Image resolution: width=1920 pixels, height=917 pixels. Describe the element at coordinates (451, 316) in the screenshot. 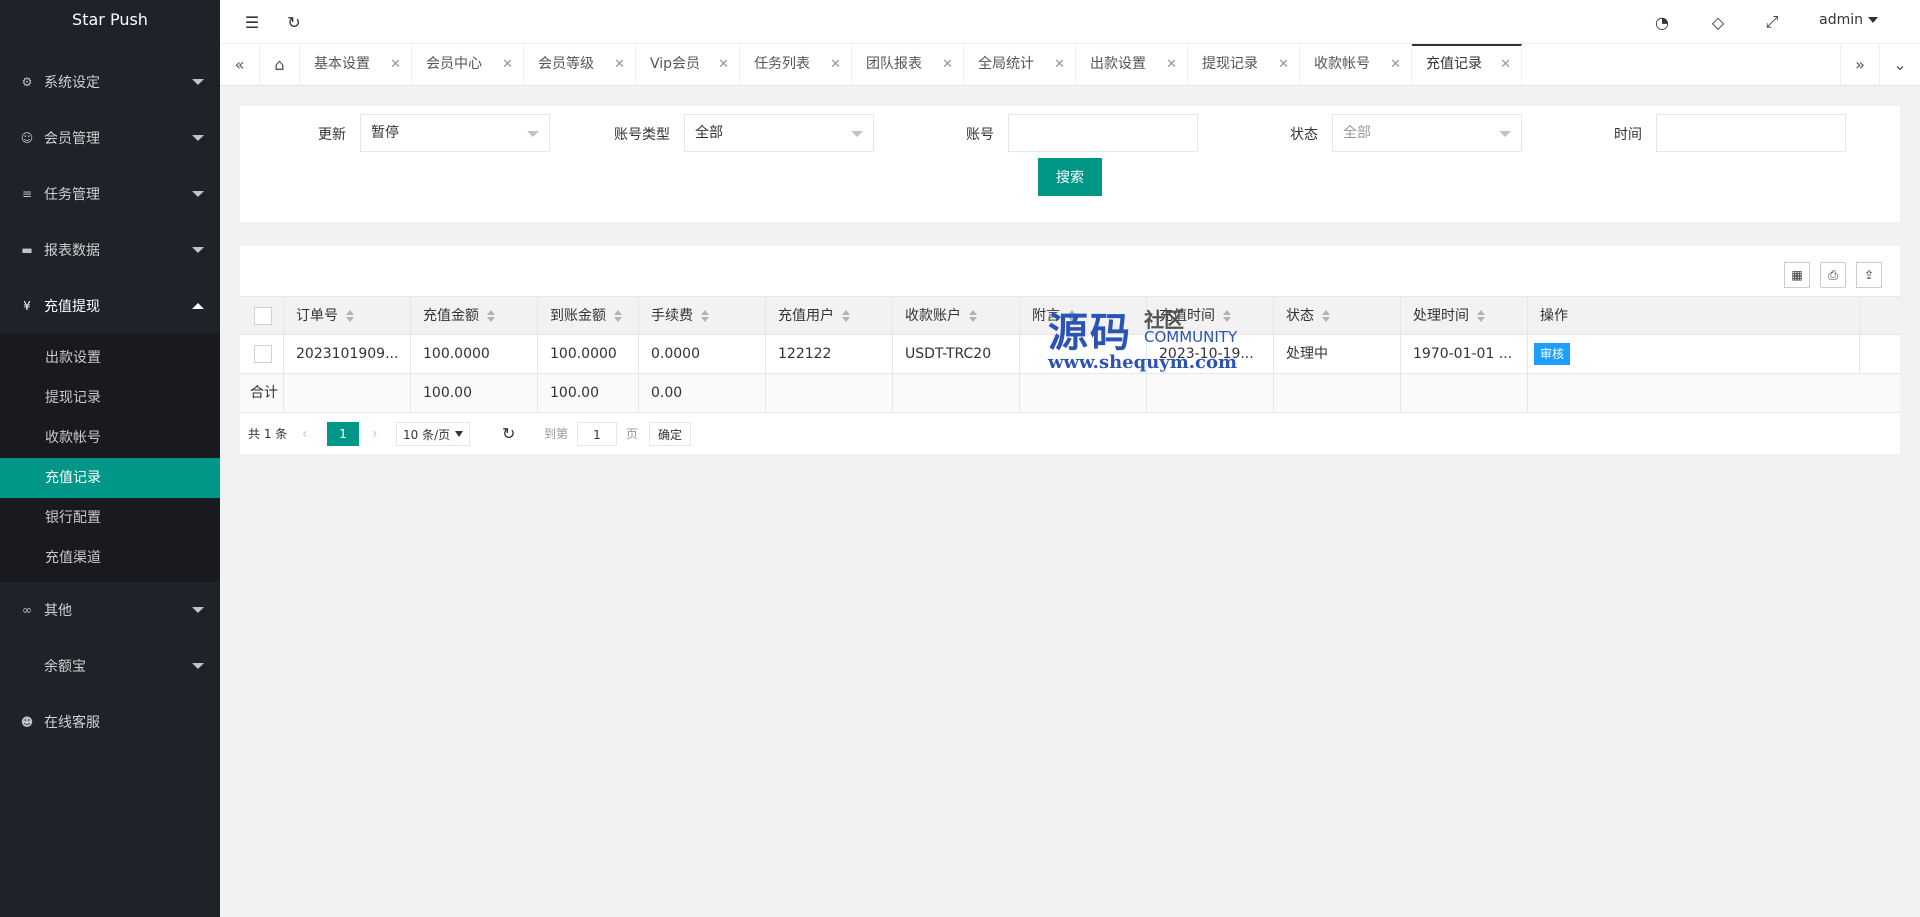

I see `col-label: 充值金额` at that location.